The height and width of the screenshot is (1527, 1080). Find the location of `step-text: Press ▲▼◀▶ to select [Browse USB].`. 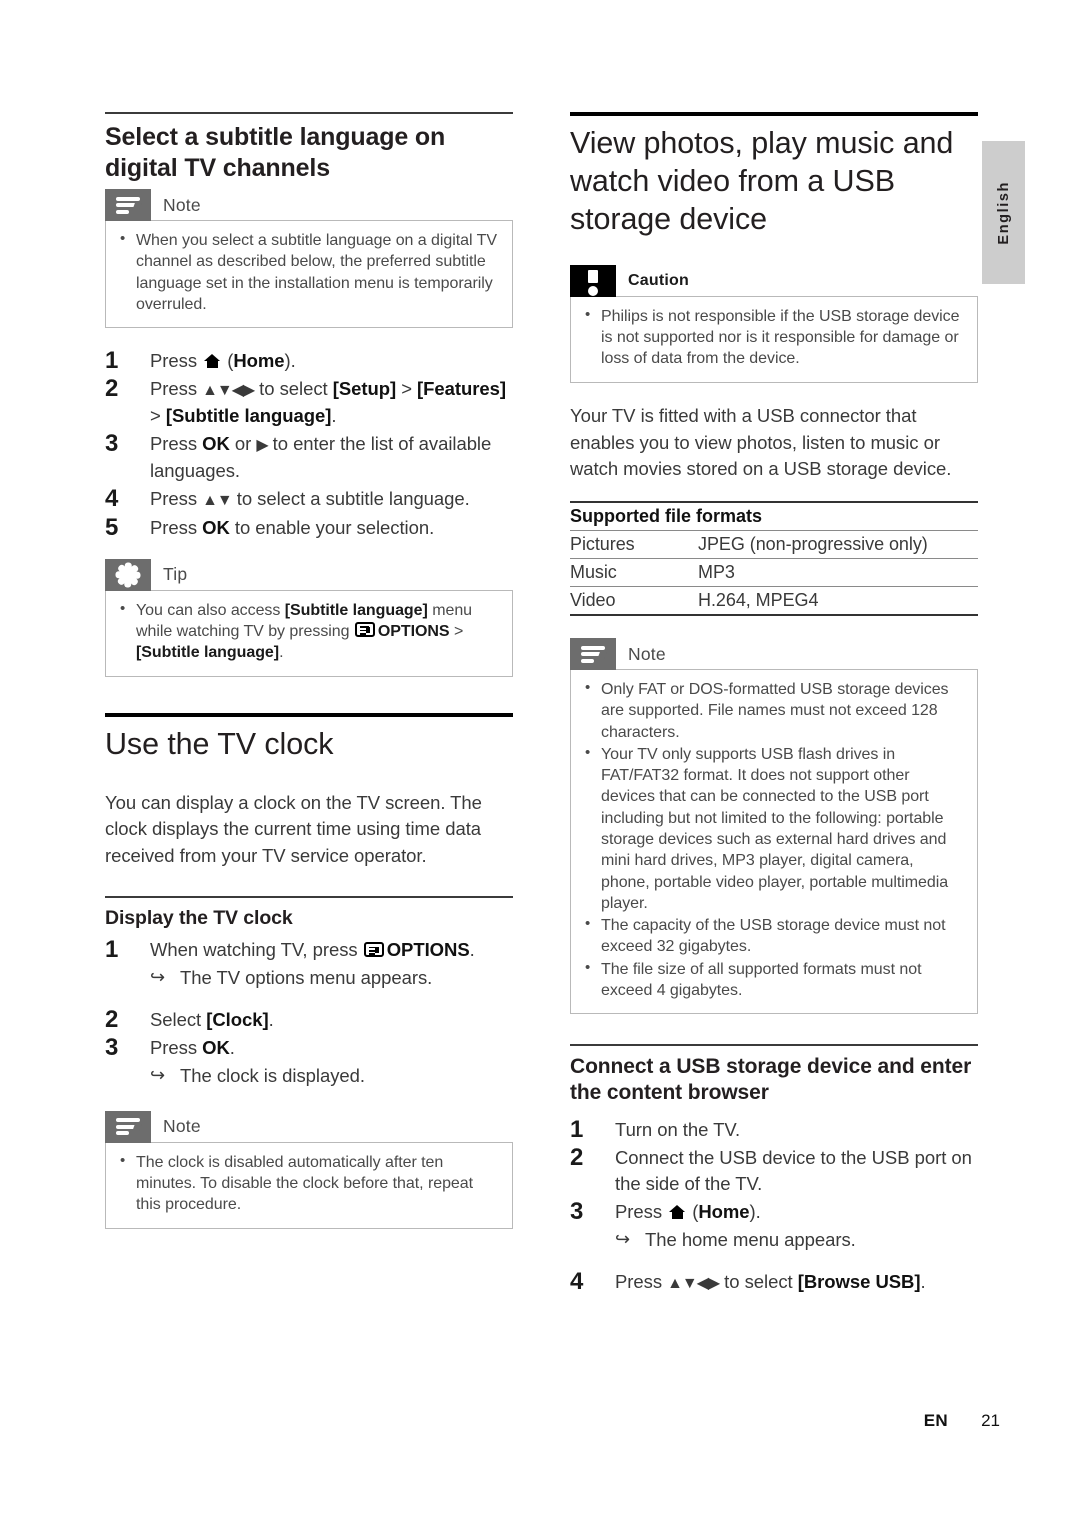

step-text: Press ▲▼◀▶ to select [Browse USB]. is located at coordinates (770, 1281).